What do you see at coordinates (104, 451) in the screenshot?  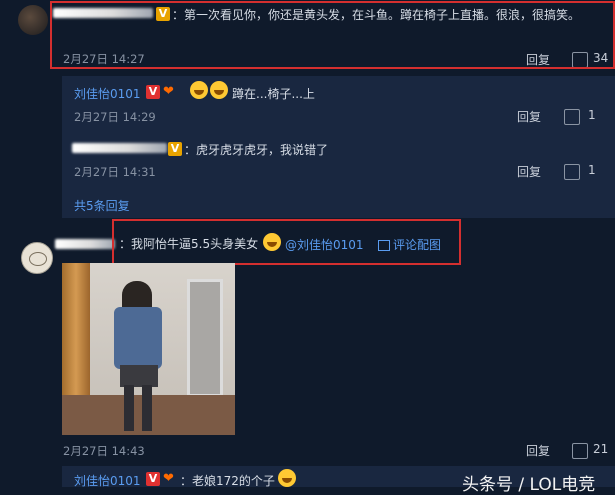 I see `comment-timestamp: 2月27日 14:43` at bounding box center [104, 451].